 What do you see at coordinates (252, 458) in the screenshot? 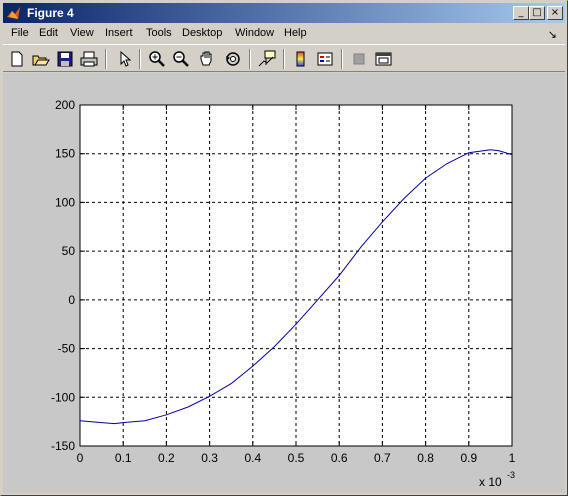
I see `x-tick-label: 0.4` at bounding box center [252, 458].